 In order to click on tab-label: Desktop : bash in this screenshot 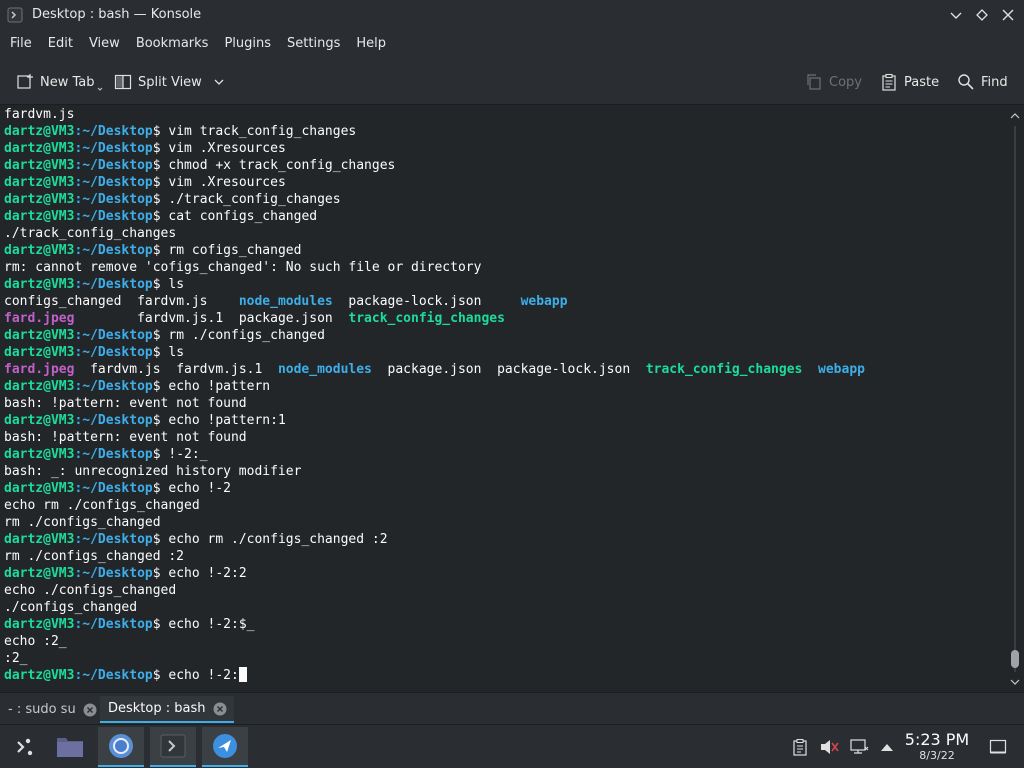, I will do `click(157, 708)`.